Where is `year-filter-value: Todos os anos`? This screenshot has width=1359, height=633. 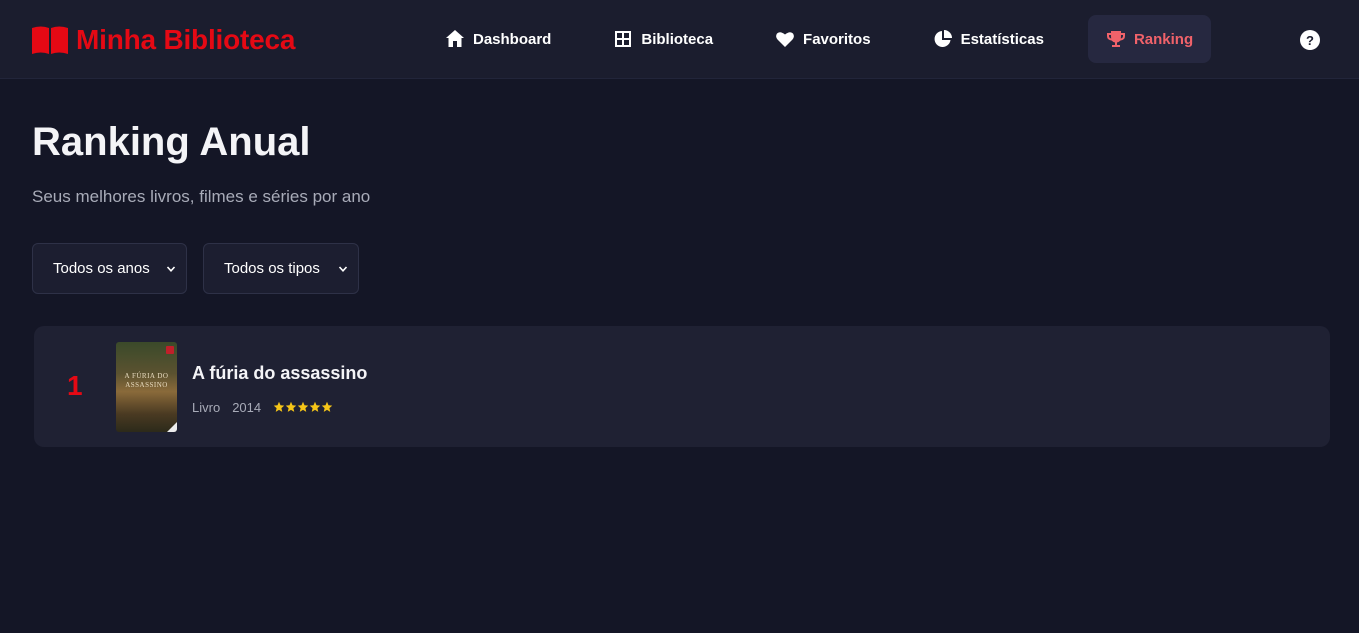
year-filter-value: Todos os anos is located at coordinates (101, 268).